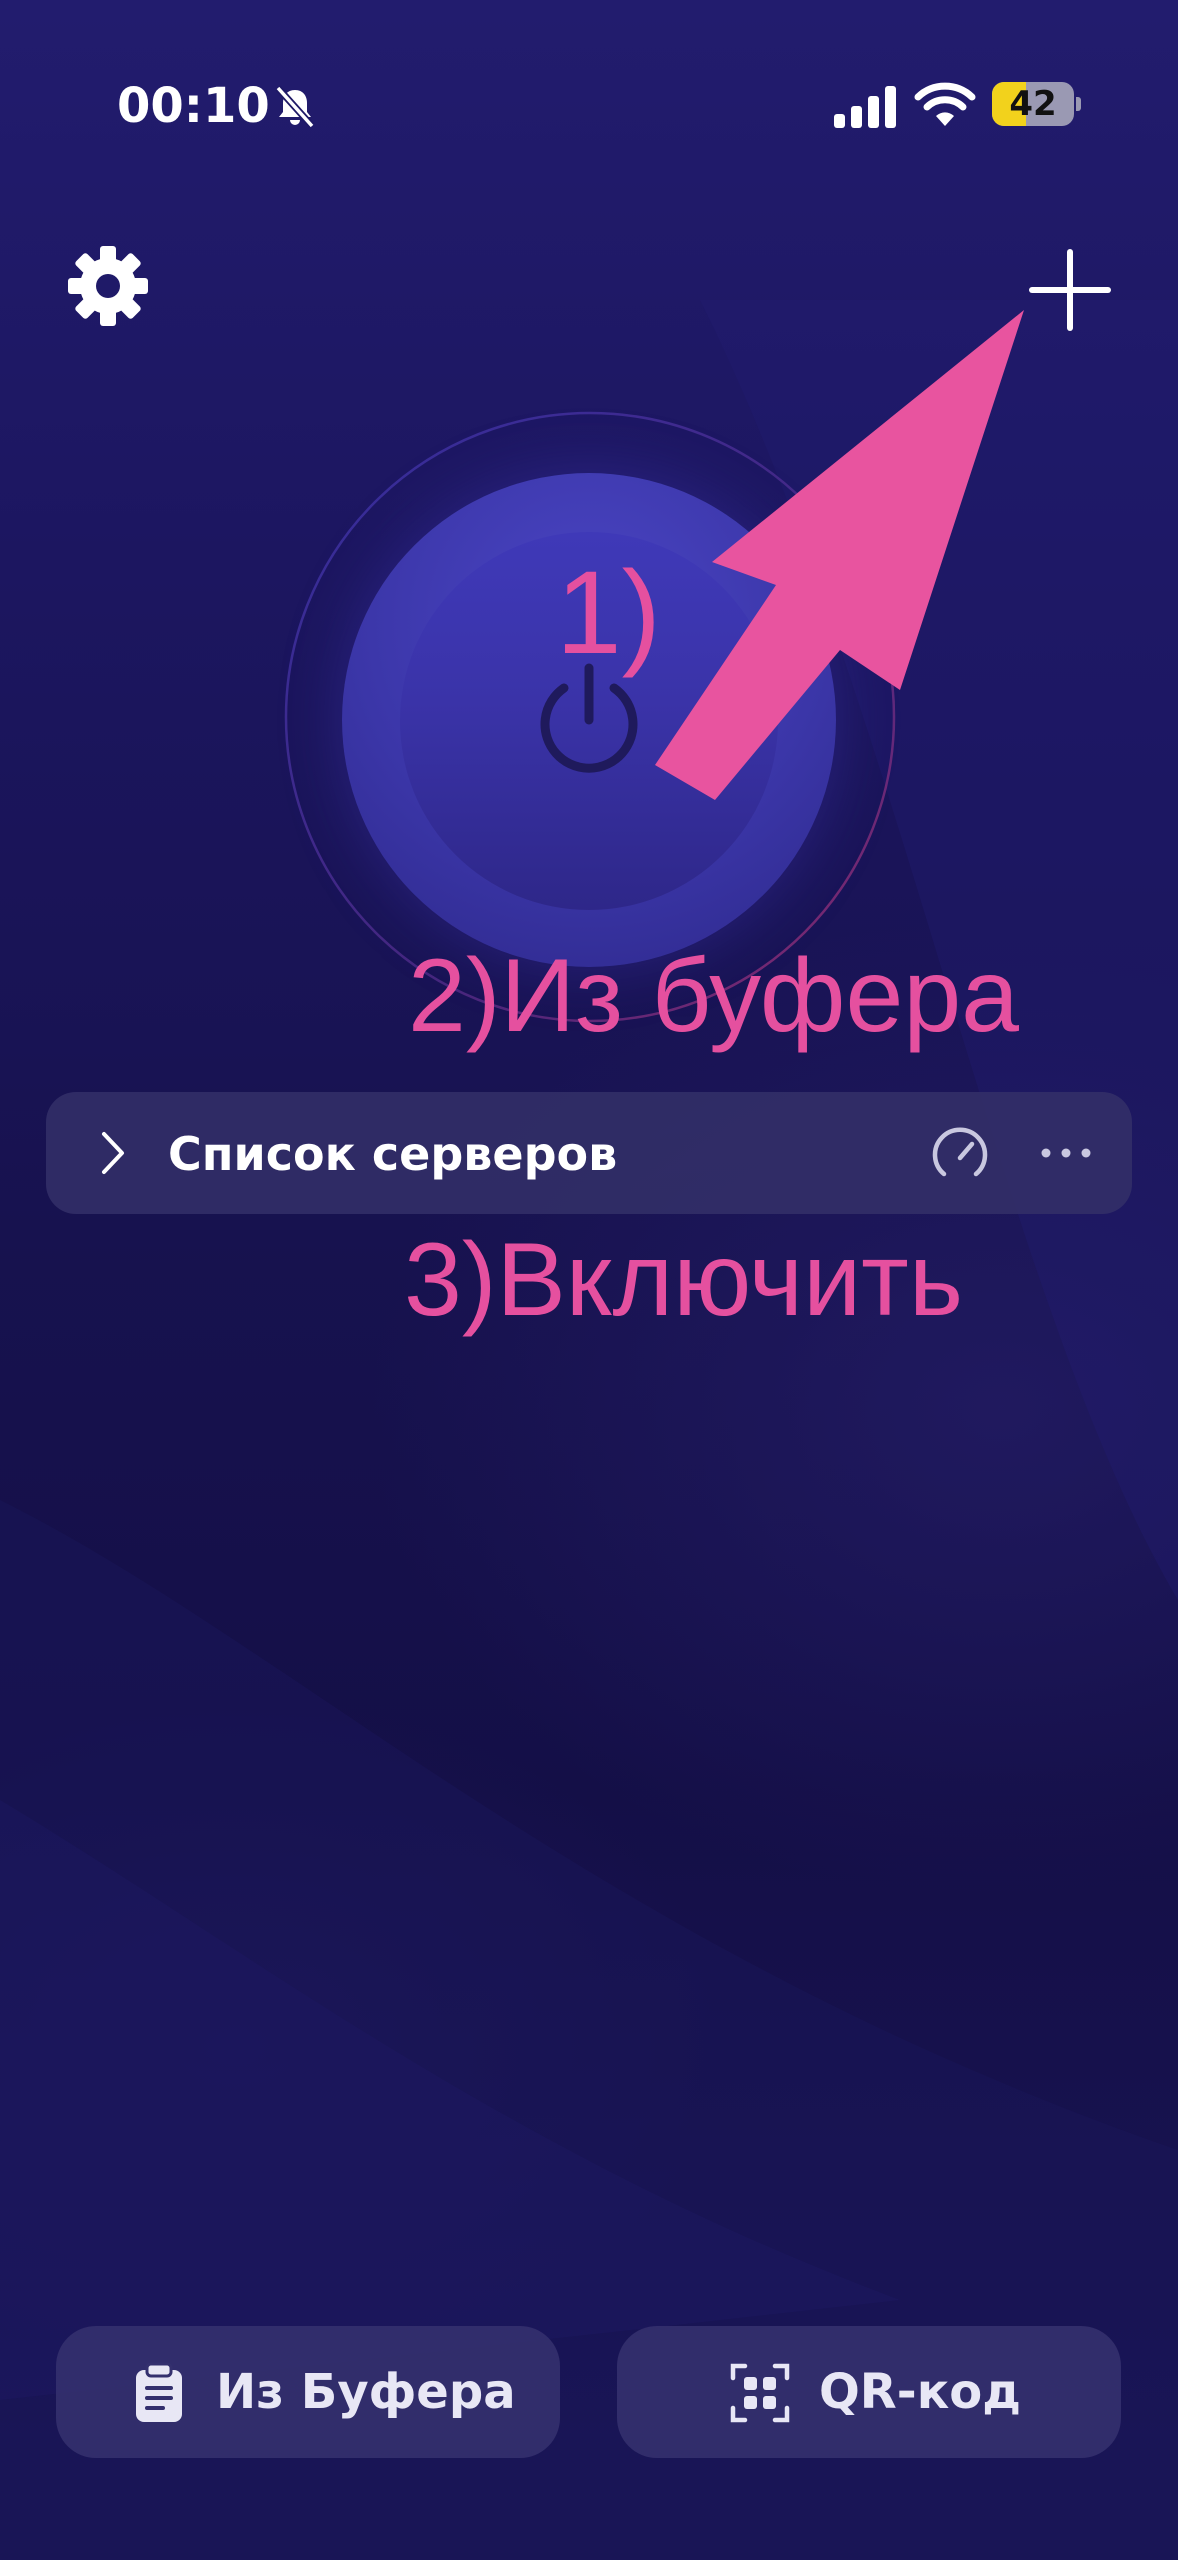 This screenshot has width=1178, height=2560. Describe the element at coordinates (713, 996) in the screenshot. I see `annotation-step-2: 2)Из буфера` at that location.